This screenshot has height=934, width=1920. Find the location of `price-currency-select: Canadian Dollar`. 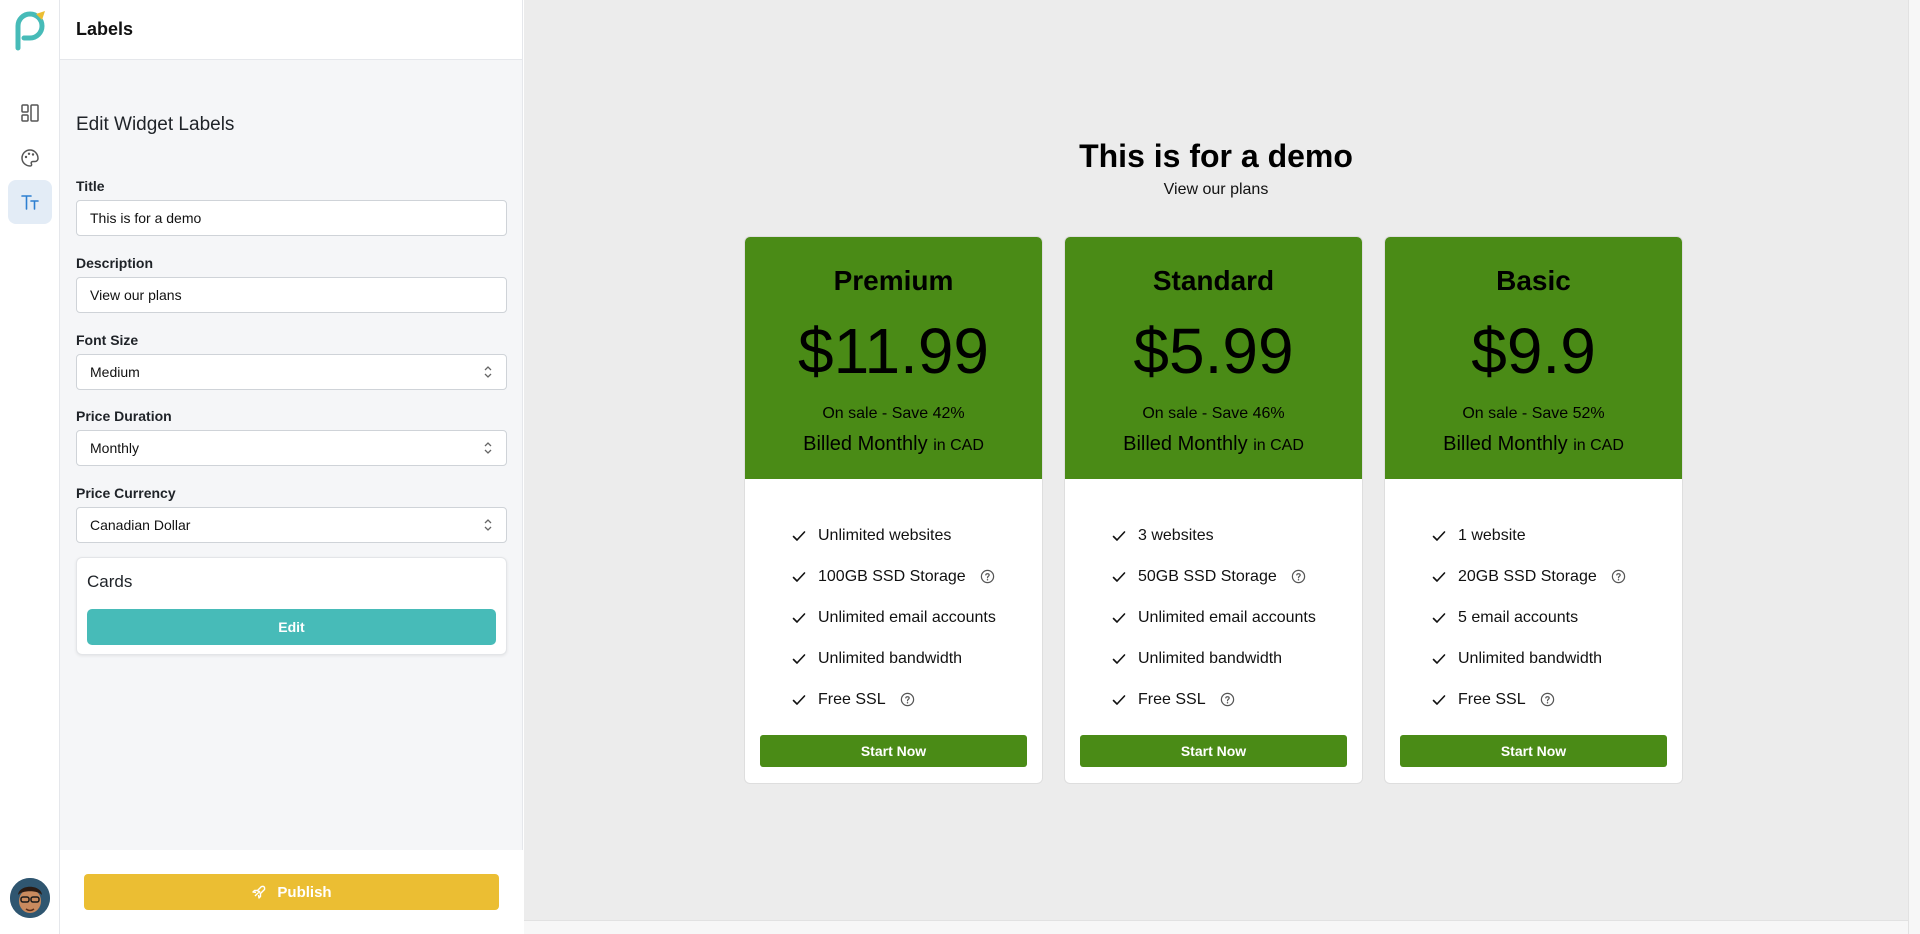

price-currency-select: Canadian Dollar is located at coordinates (291, 525).